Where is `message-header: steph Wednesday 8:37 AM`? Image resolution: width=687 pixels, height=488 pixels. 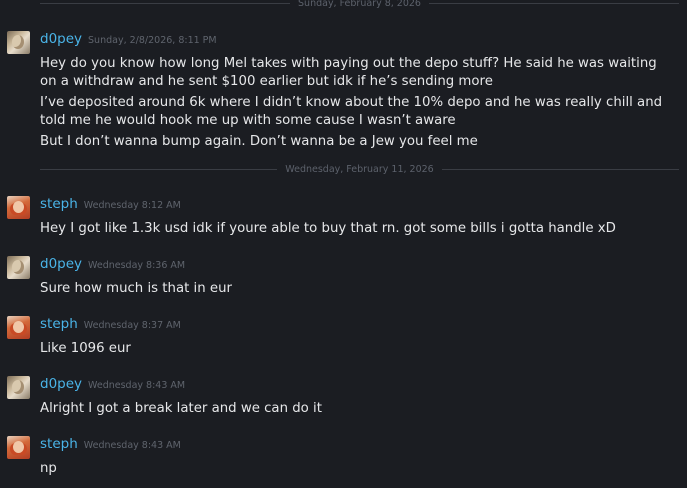
message-header: steph Wednesday 8:37 AM is located at coordinates (110, 324).